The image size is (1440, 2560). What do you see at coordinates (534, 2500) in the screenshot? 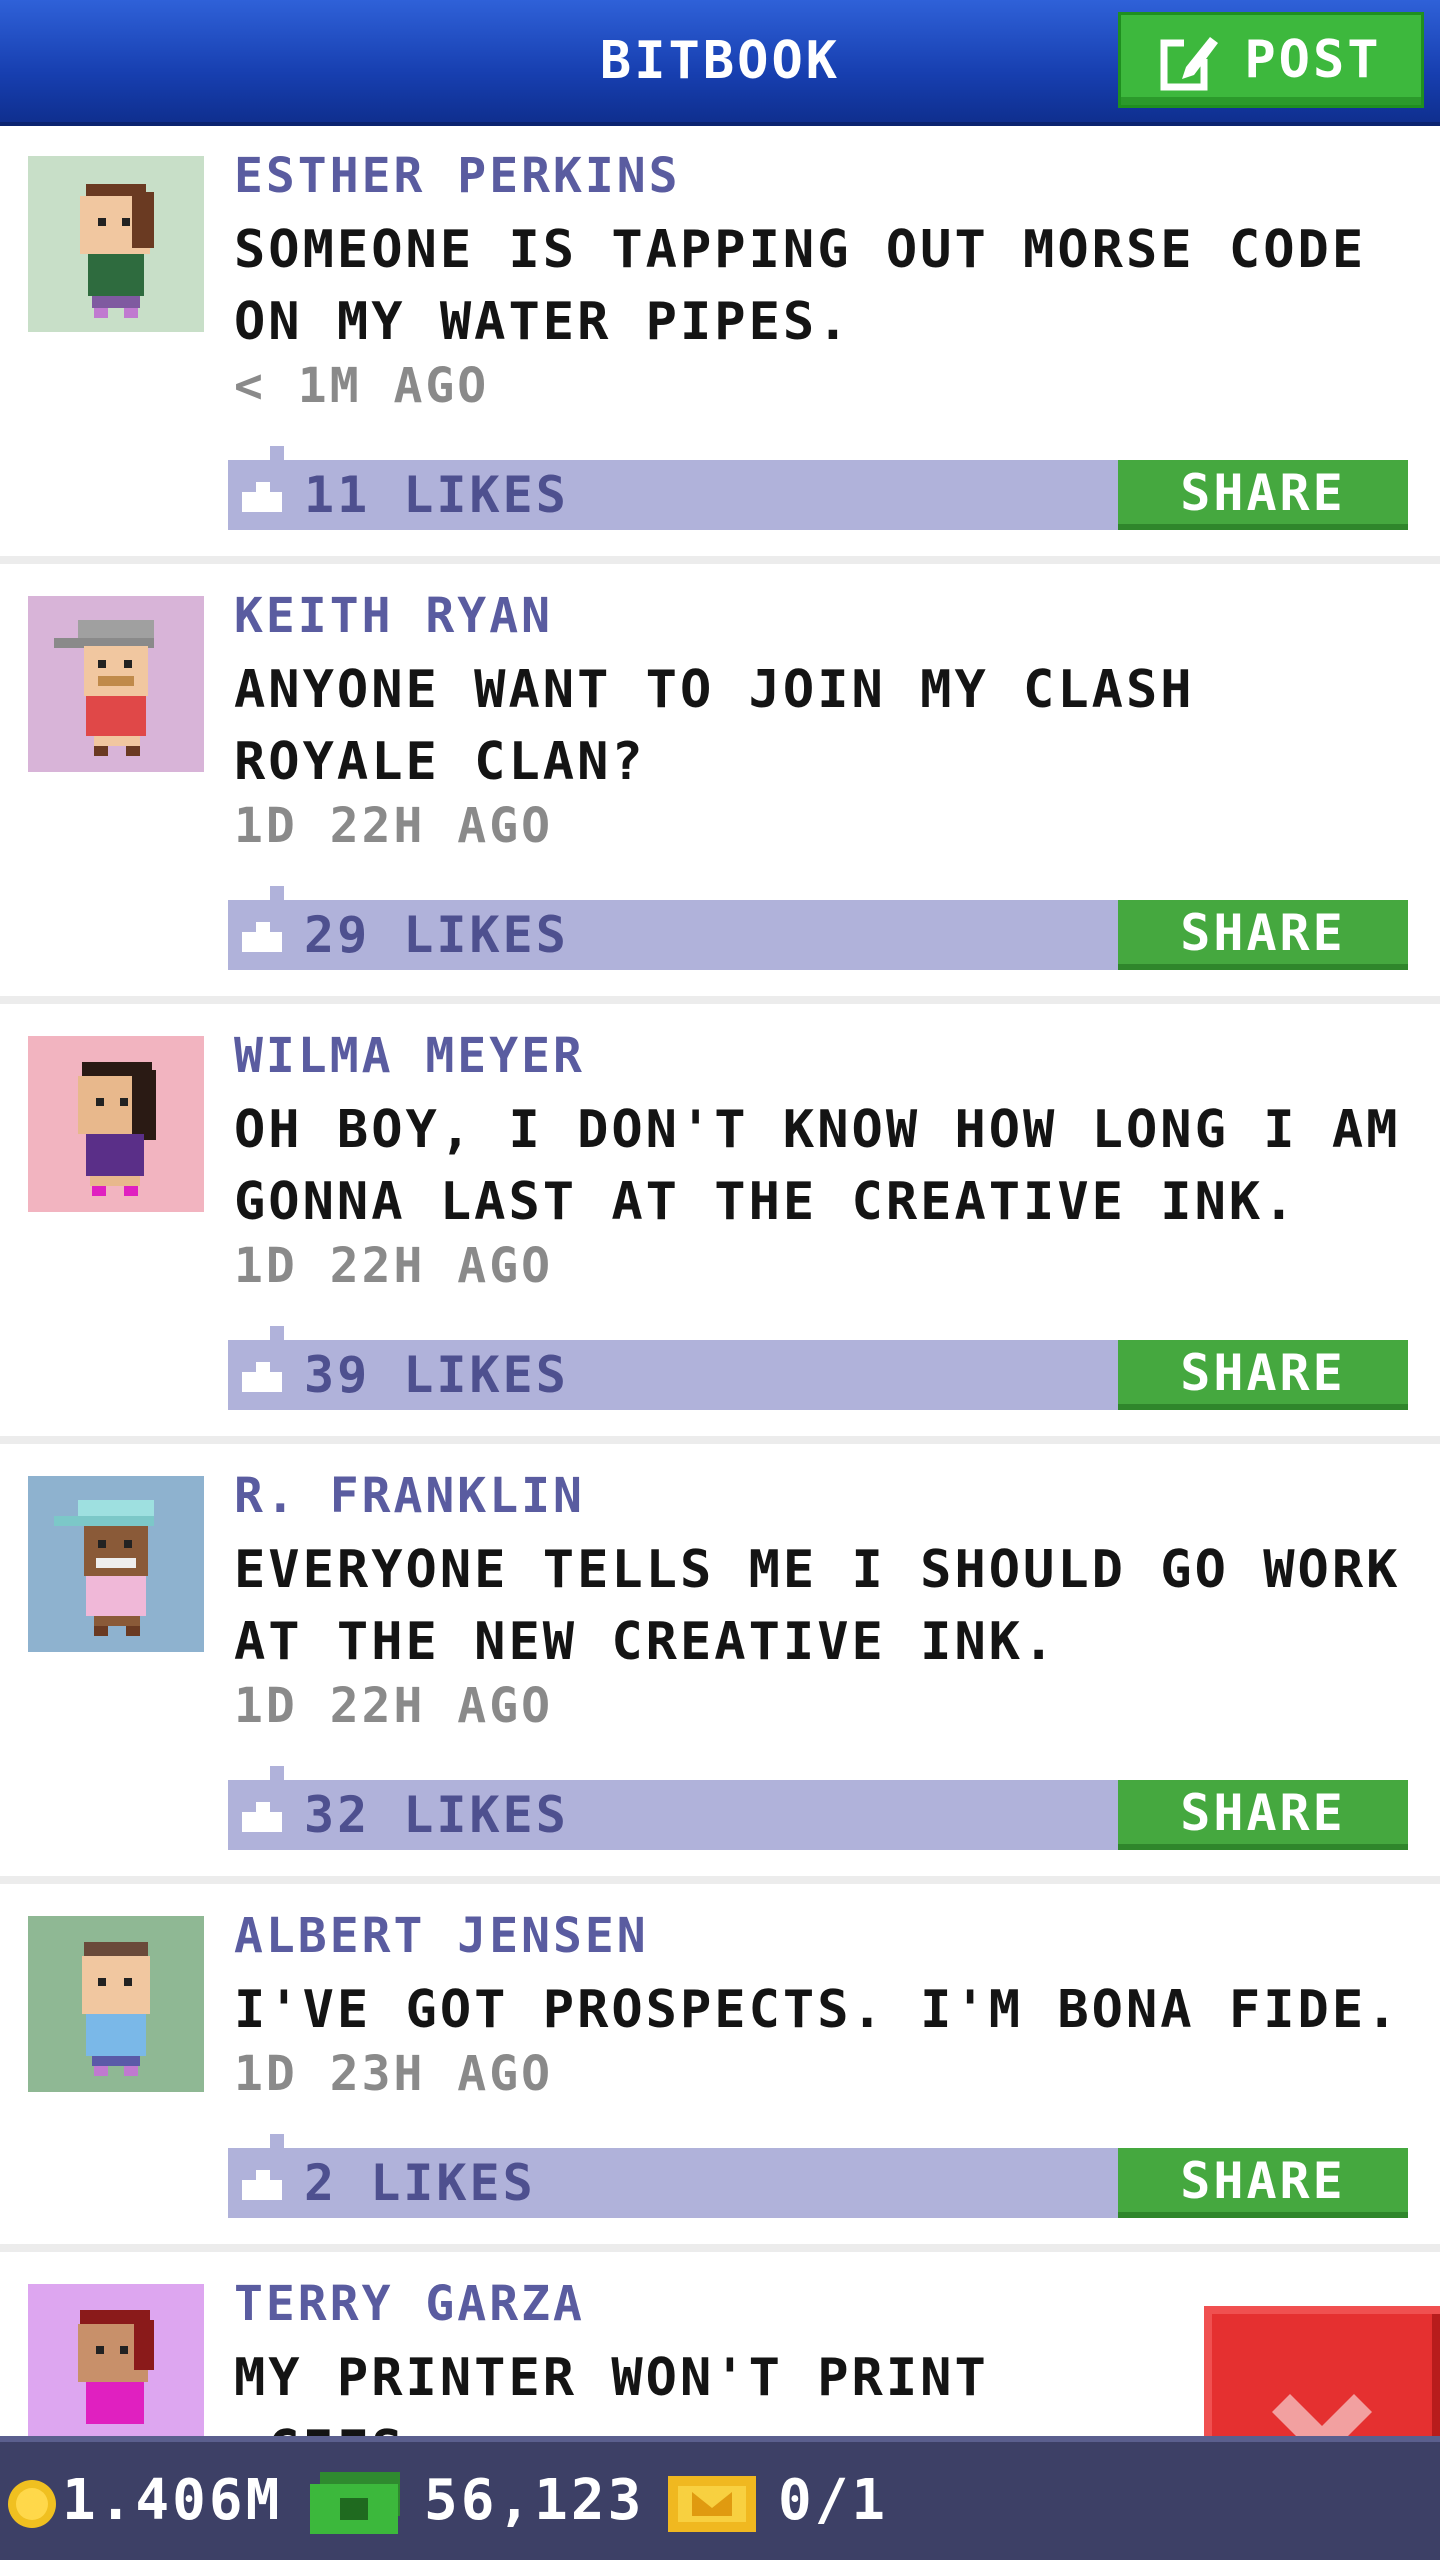
I see `cash-count: 56,123` at bounding box center [534, 2500].